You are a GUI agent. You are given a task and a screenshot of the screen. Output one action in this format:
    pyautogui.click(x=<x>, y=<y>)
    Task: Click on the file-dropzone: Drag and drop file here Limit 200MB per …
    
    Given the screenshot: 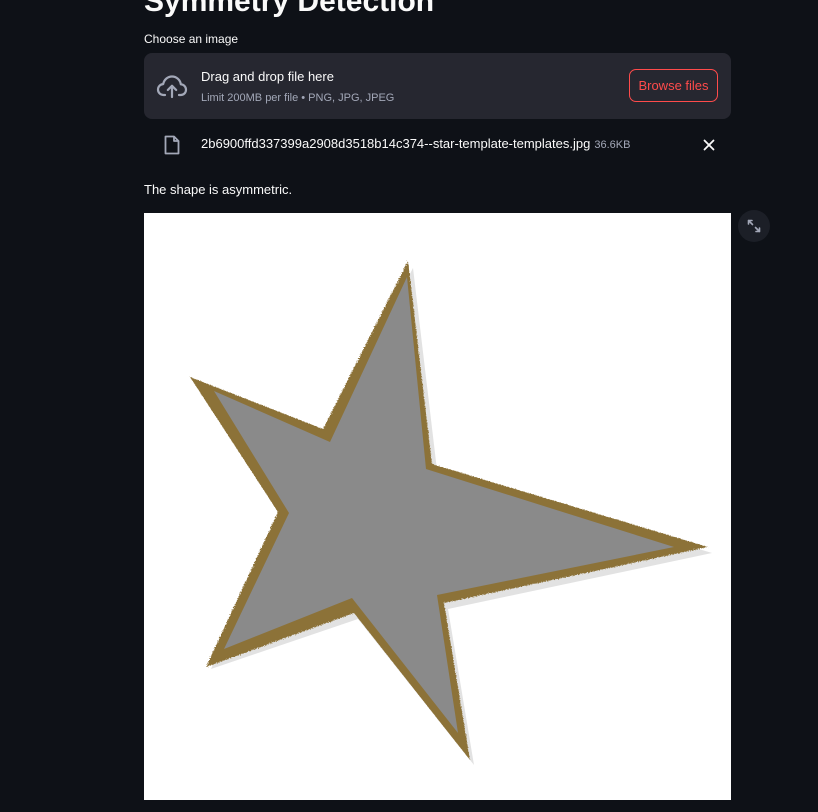 What is the action you would take?
    pyautogui.click(x=437, y=86)
    